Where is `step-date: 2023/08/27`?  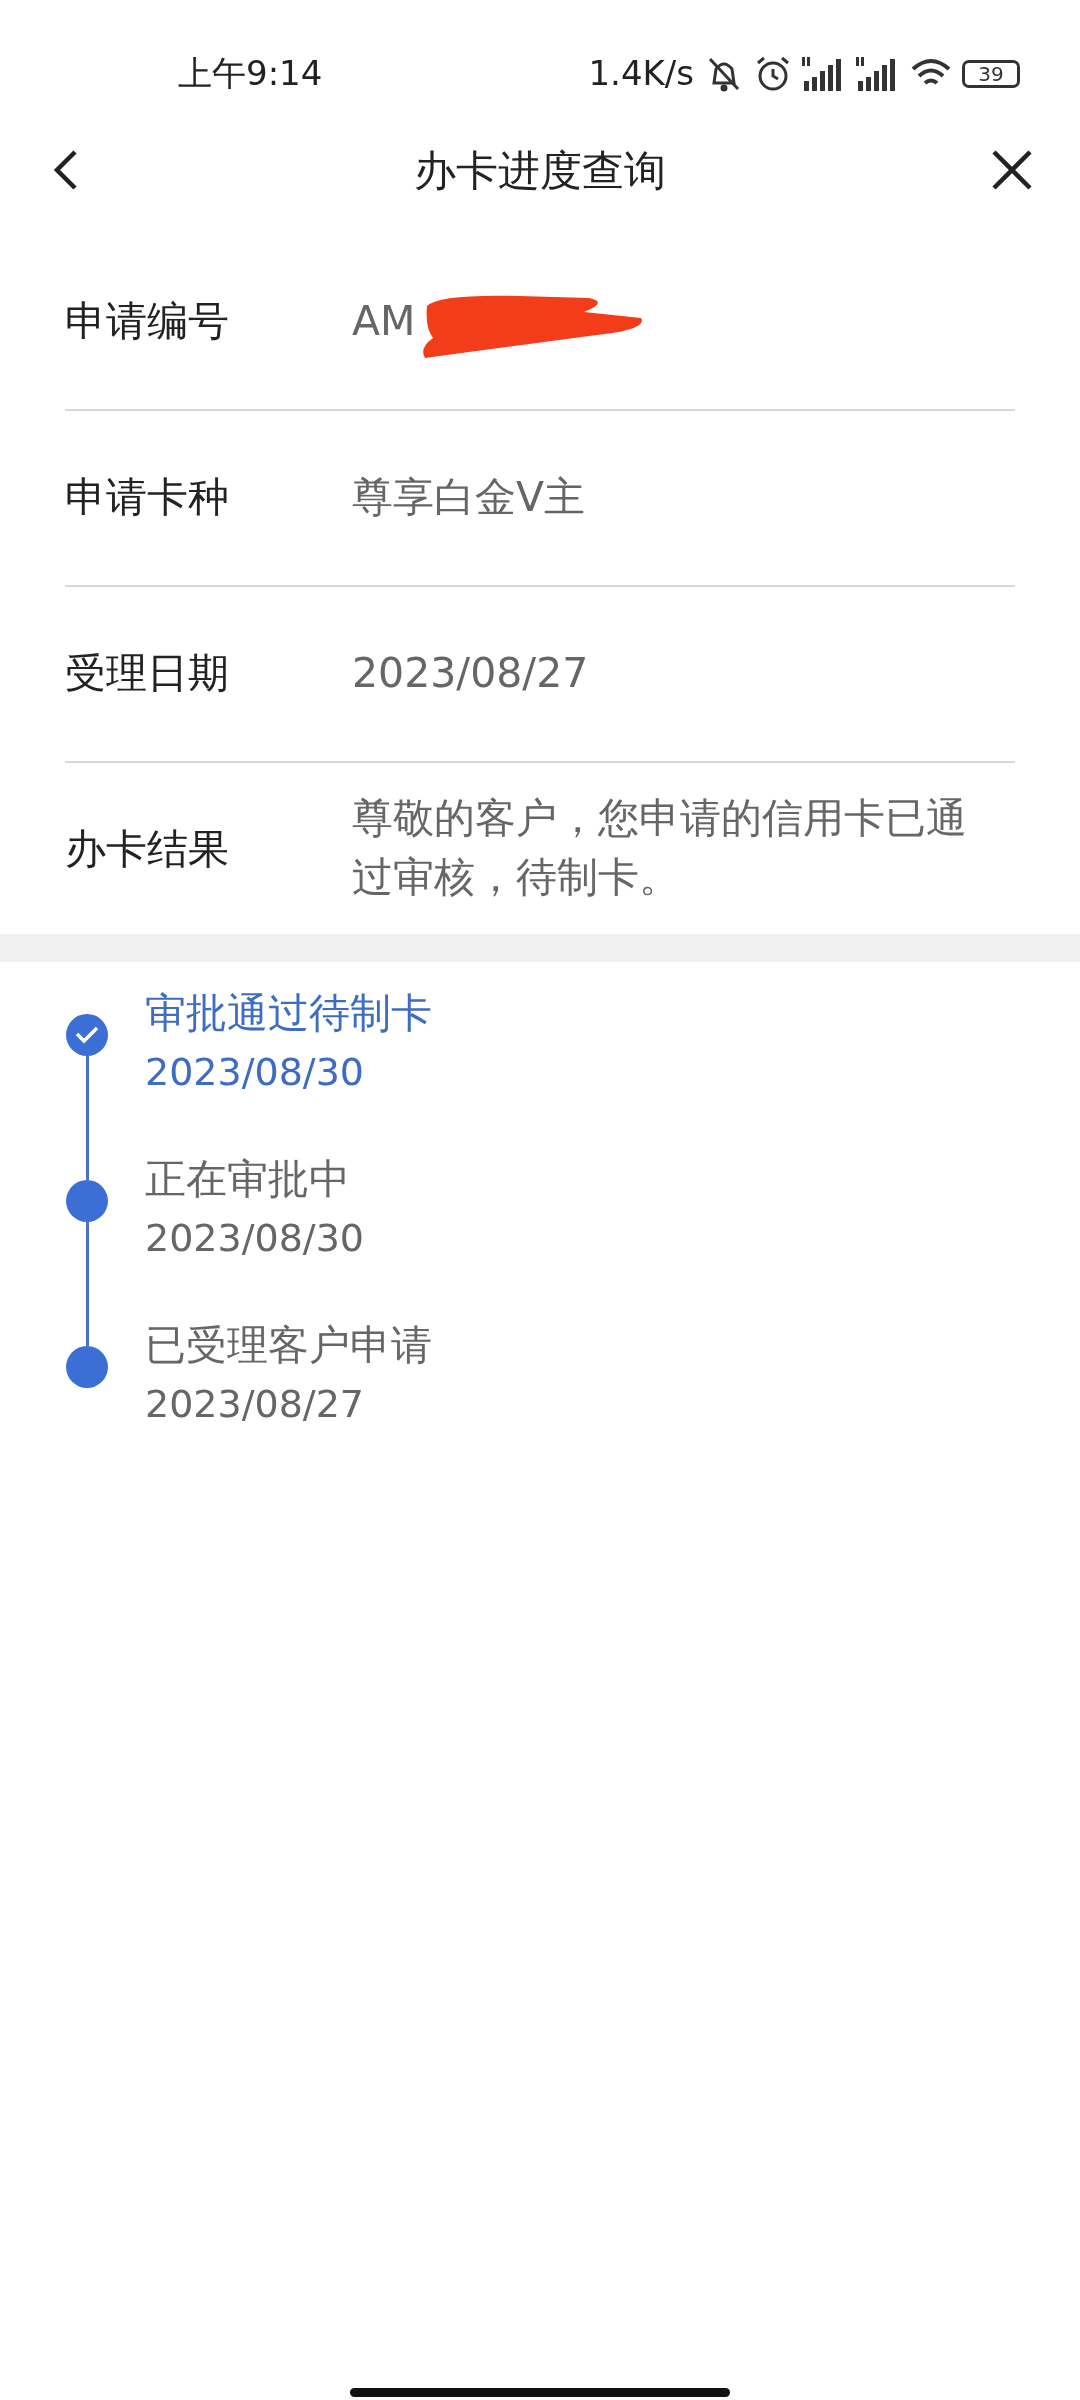 step-date: 2023/08/27 is located at coordinates (255, 1404).